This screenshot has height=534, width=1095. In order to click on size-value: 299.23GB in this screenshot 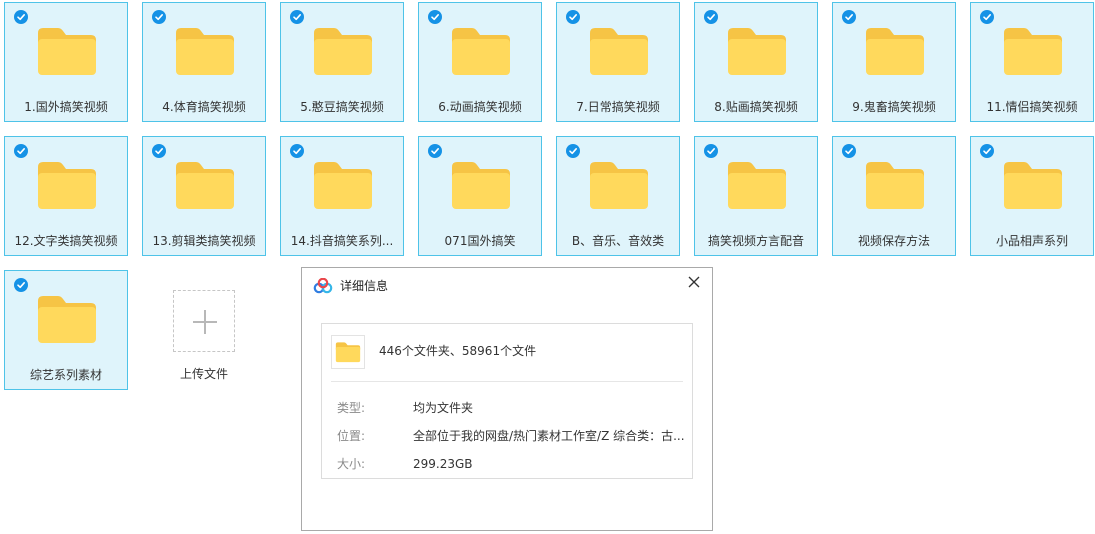, I will do `click(443, 464)`.